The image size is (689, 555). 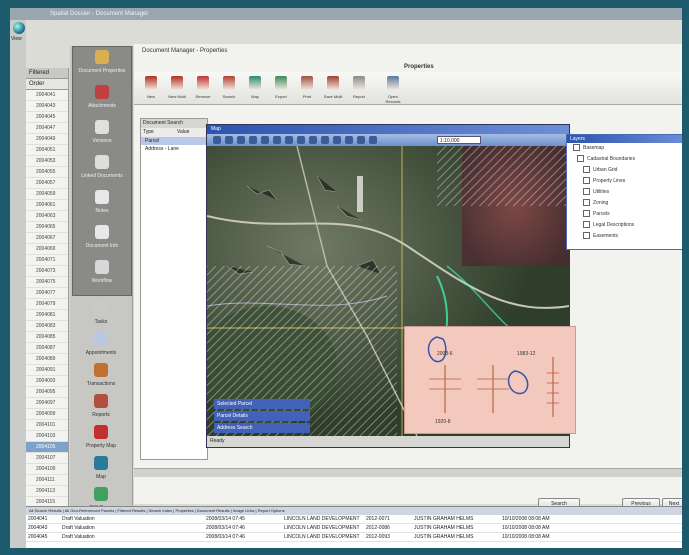 I want to click on tab-filtered: Filtered, so click(x=47, y=73).